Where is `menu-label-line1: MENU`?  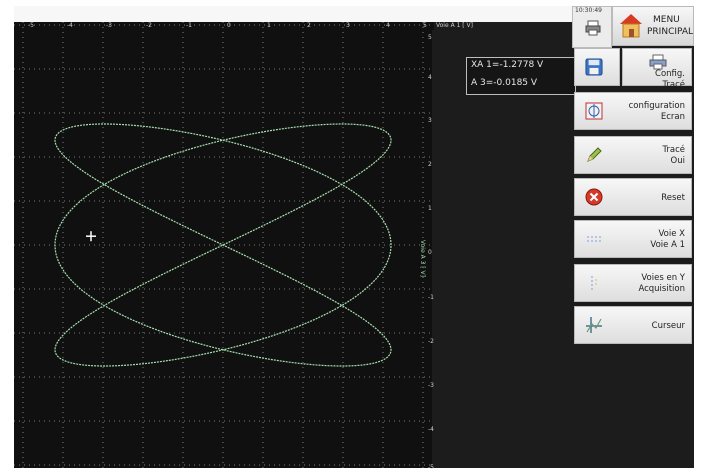 menu-label-line1: MENU is located at coordinates (666, 20).